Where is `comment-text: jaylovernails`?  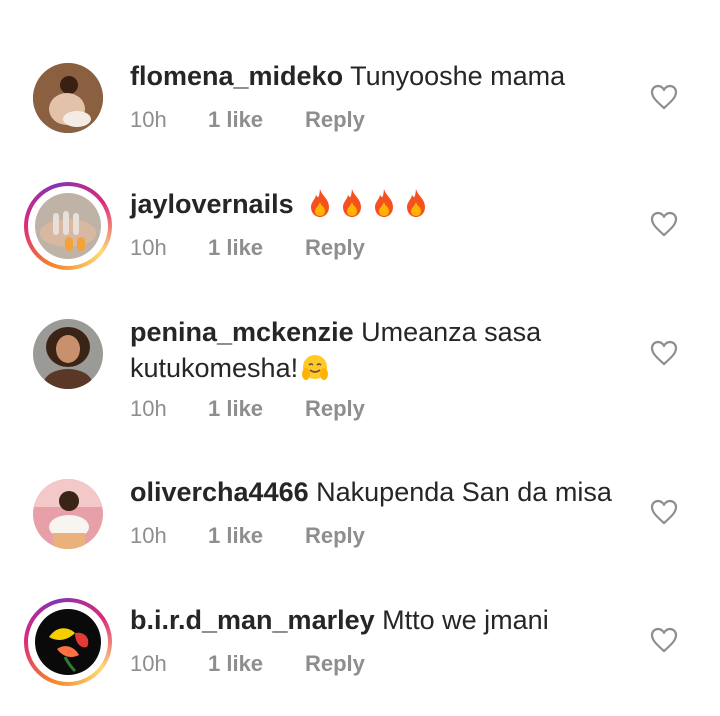 comment-text: jaylovernails is located at coordinates (380, 204).